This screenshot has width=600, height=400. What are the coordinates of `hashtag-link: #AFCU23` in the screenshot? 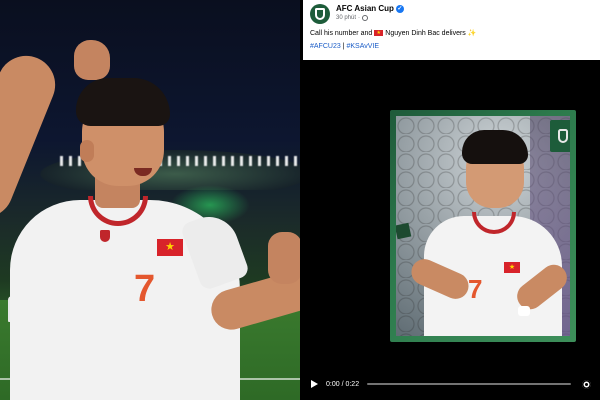 It's located at (325, 46).